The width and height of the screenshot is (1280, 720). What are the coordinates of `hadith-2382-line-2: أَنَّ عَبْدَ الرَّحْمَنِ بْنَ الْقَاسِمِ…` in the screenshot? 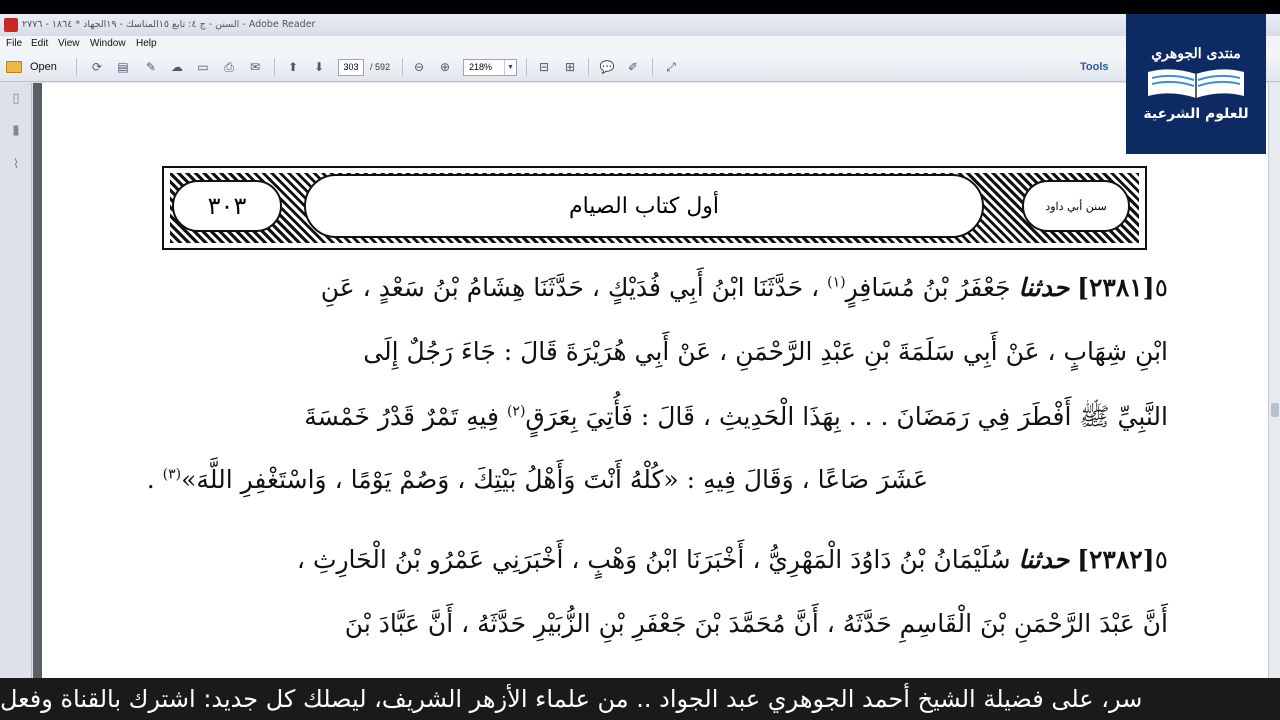 It's located at (756, 623).